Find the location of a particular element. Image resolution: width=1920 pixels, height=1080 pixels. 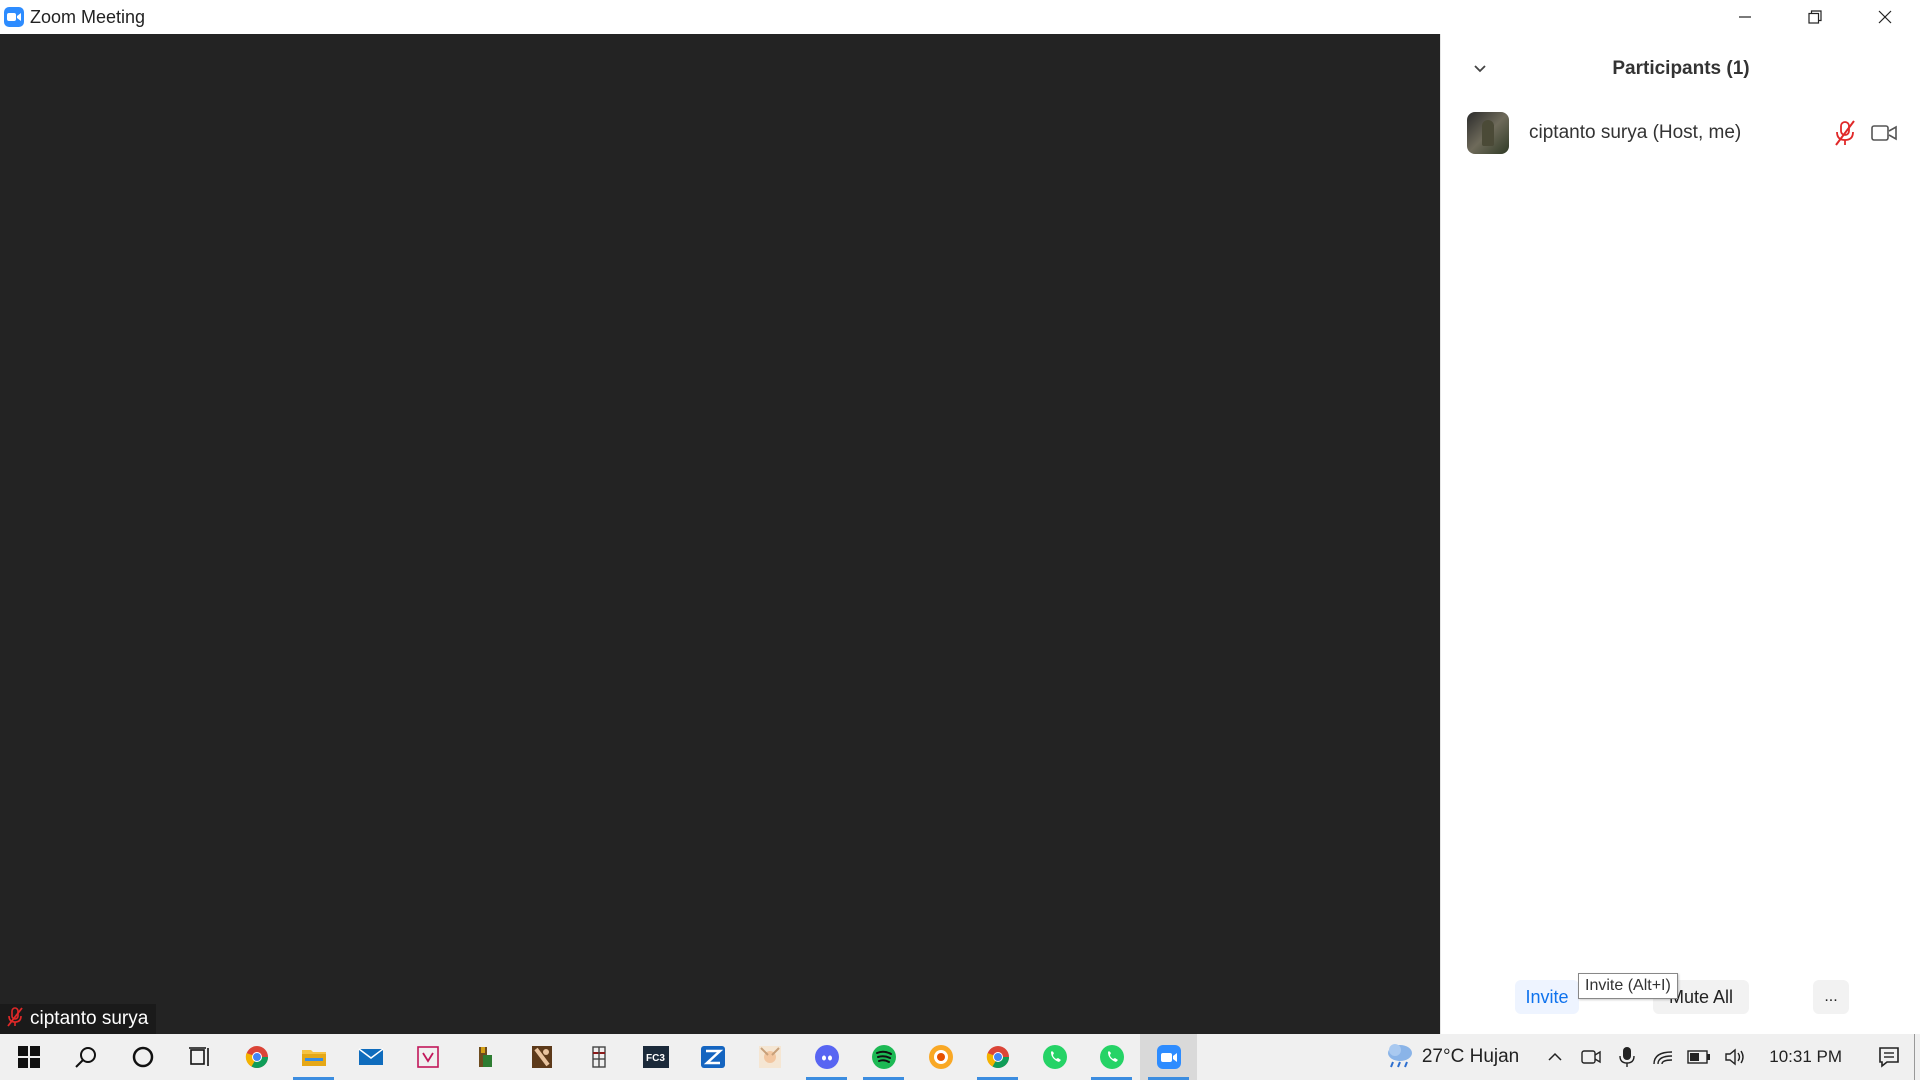

cortana-icon is located at coordinates (142, 1057).